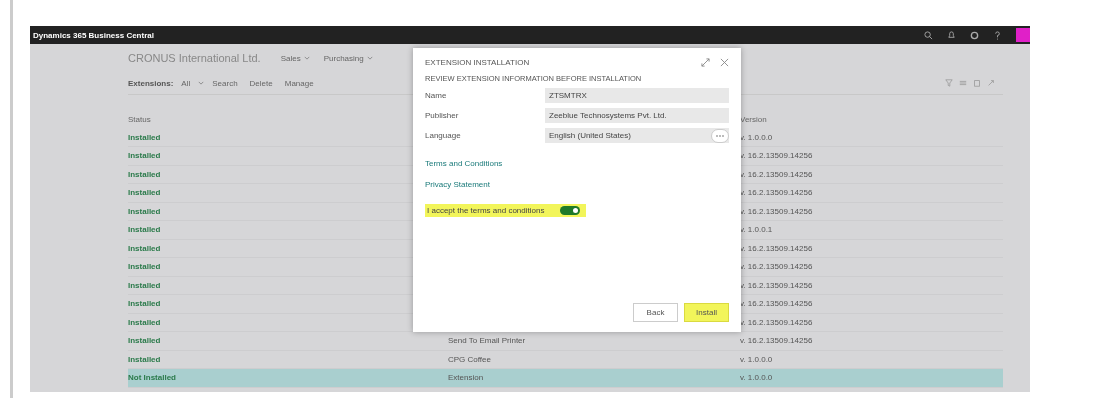 This screenshot has width=1119, height=407. What do you see at coordinates (487, 341) in the screenshot?
I see `table-cell-text: Send To Email Printer` at bounding box center [487, 341].